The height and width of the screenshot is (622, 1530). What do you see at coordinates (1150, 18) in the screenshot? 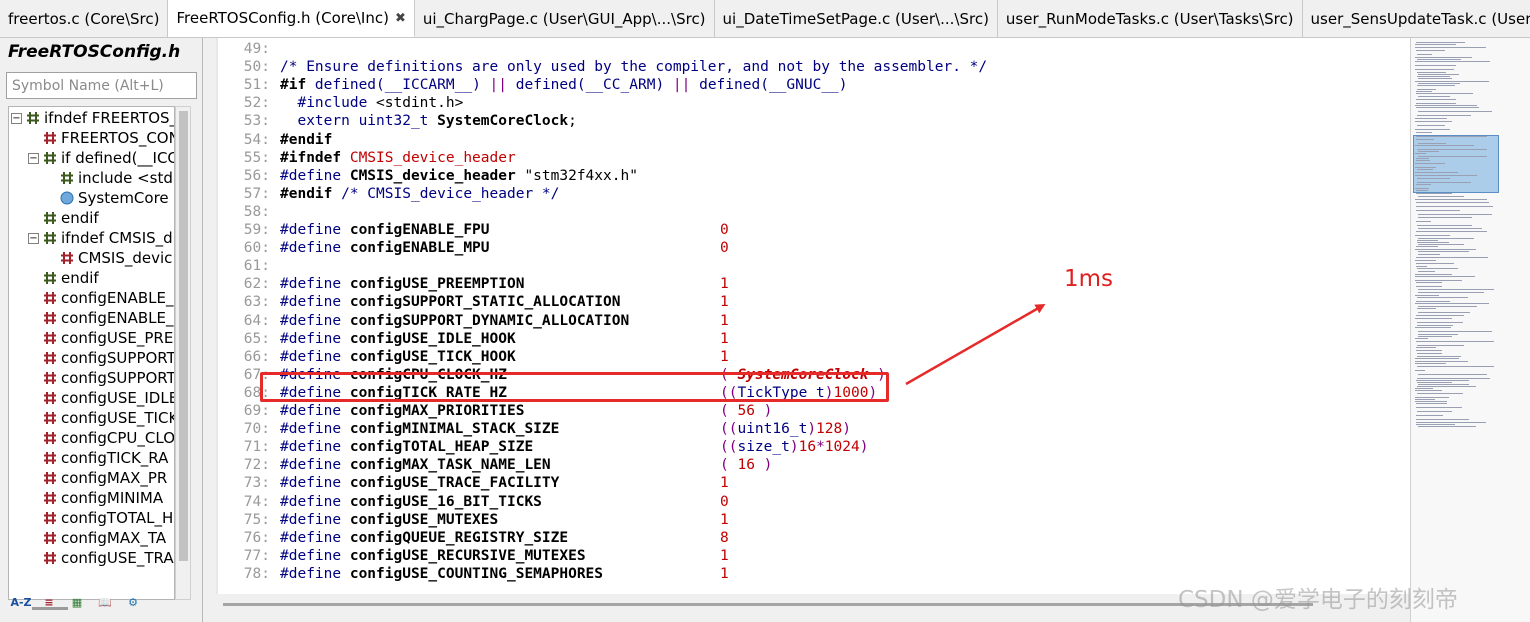
I see `tab-4: user_RunModeTasks.c (User\Tasks\Src)` at bounding box center [1150, 18].